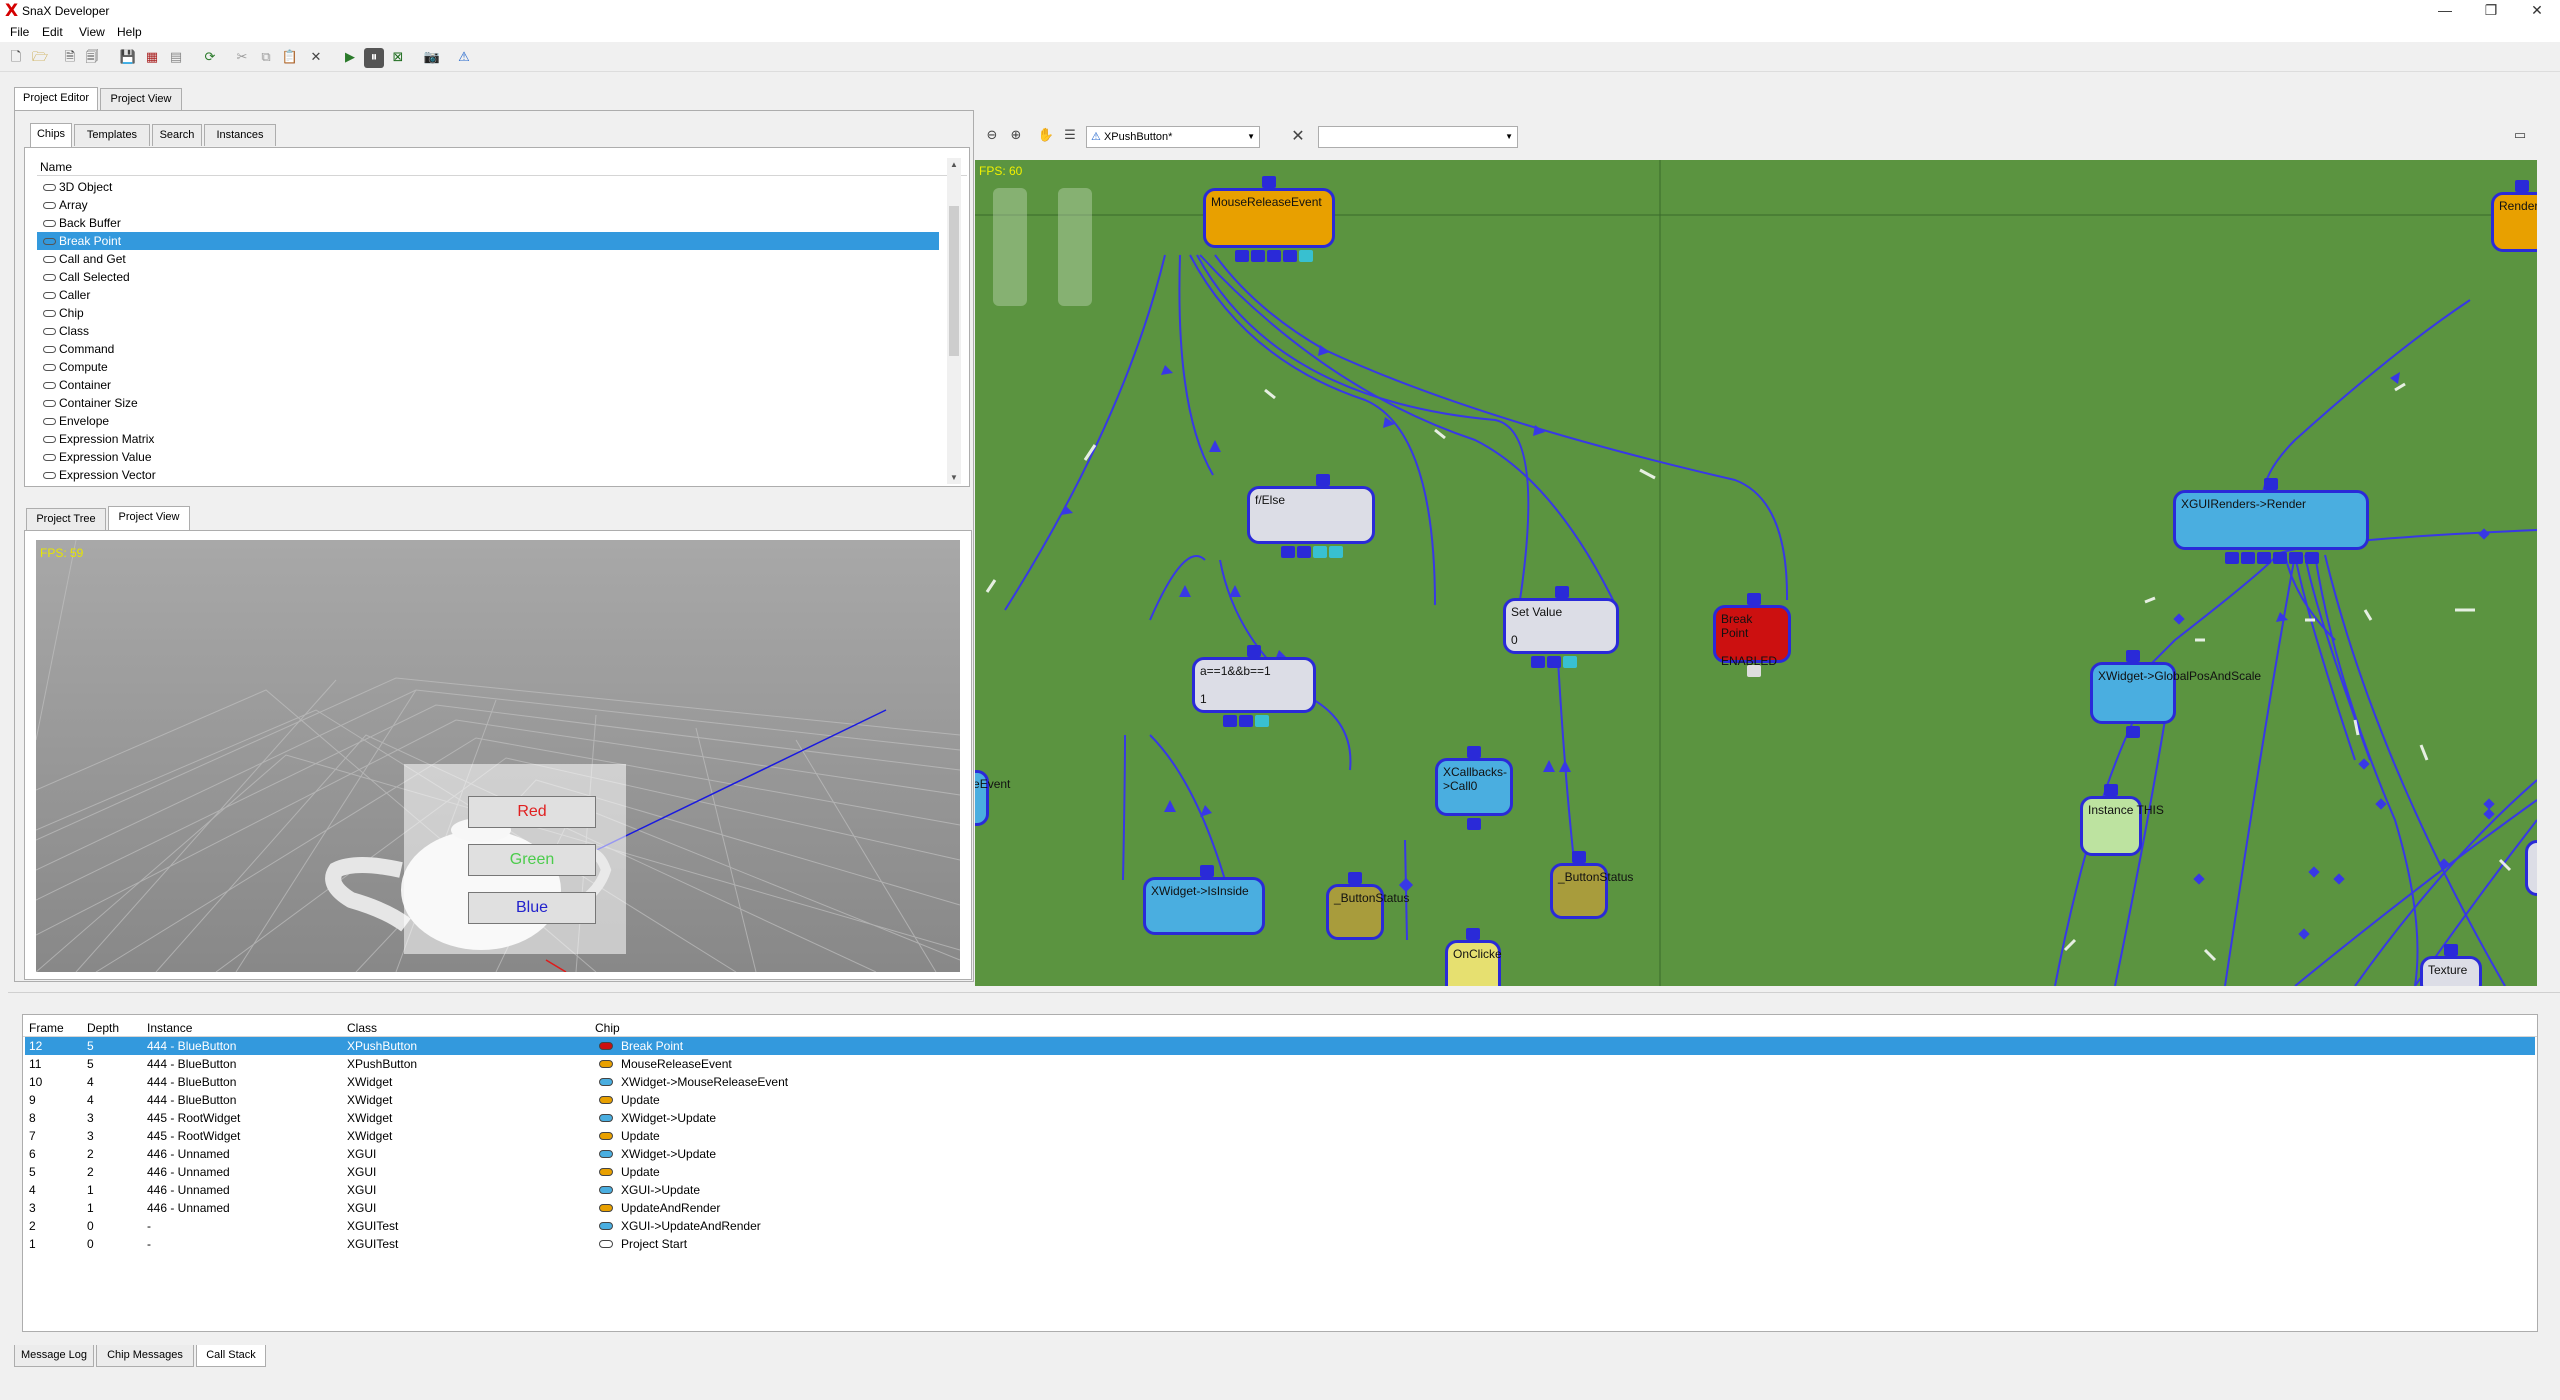  I want to click on tab-call-stack: Call Stack, so click(231, 1356).